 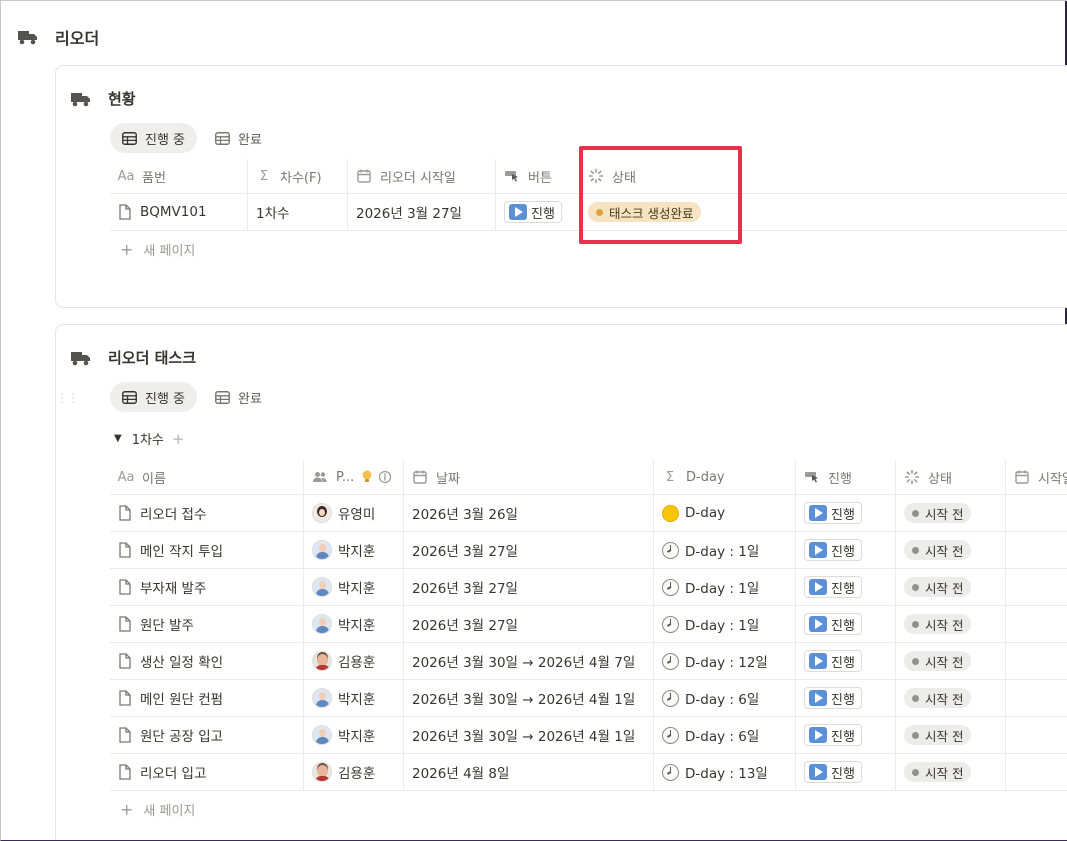 I want to click on dday: D-day : 6일, so click(x=710, y=698).